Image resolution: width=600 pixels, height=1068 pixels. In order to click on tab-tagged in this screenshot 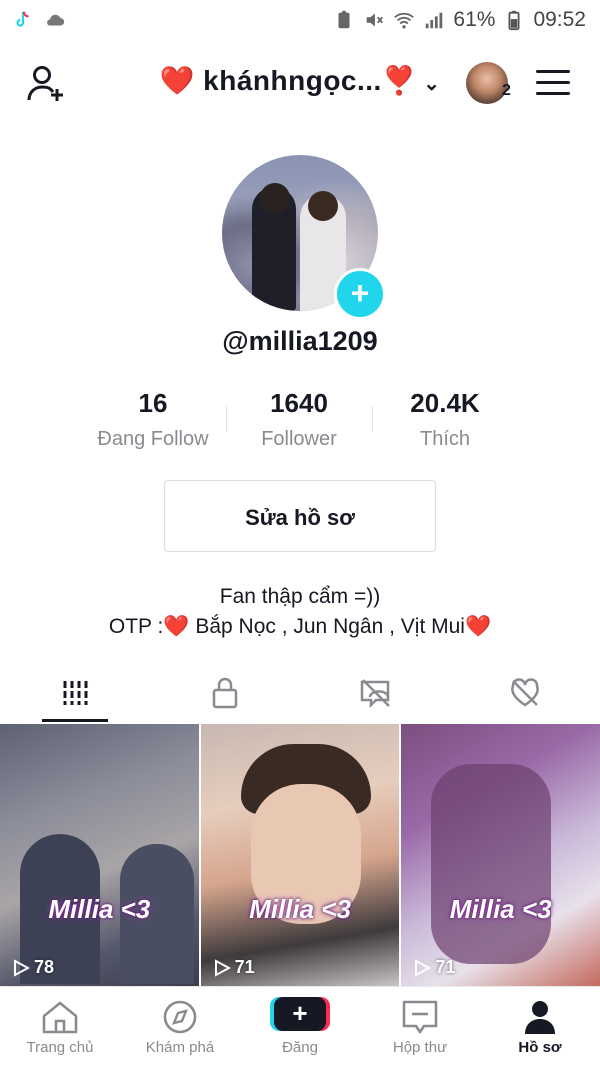, I will do `click(375, 695)`.